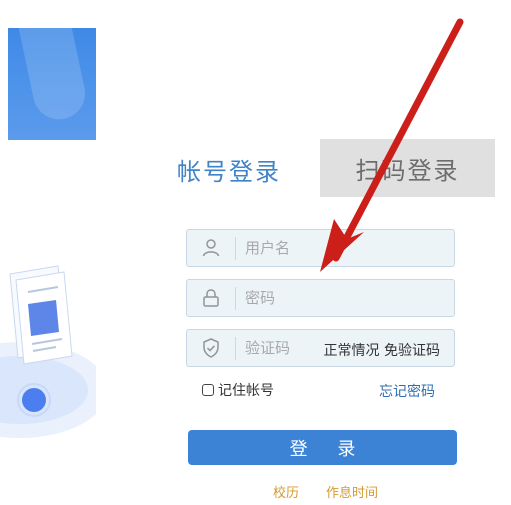 The height and width of the screenshot is (505, 511). I want to click on captcha-field: 正常情况 免验证码, so click(320, 348).